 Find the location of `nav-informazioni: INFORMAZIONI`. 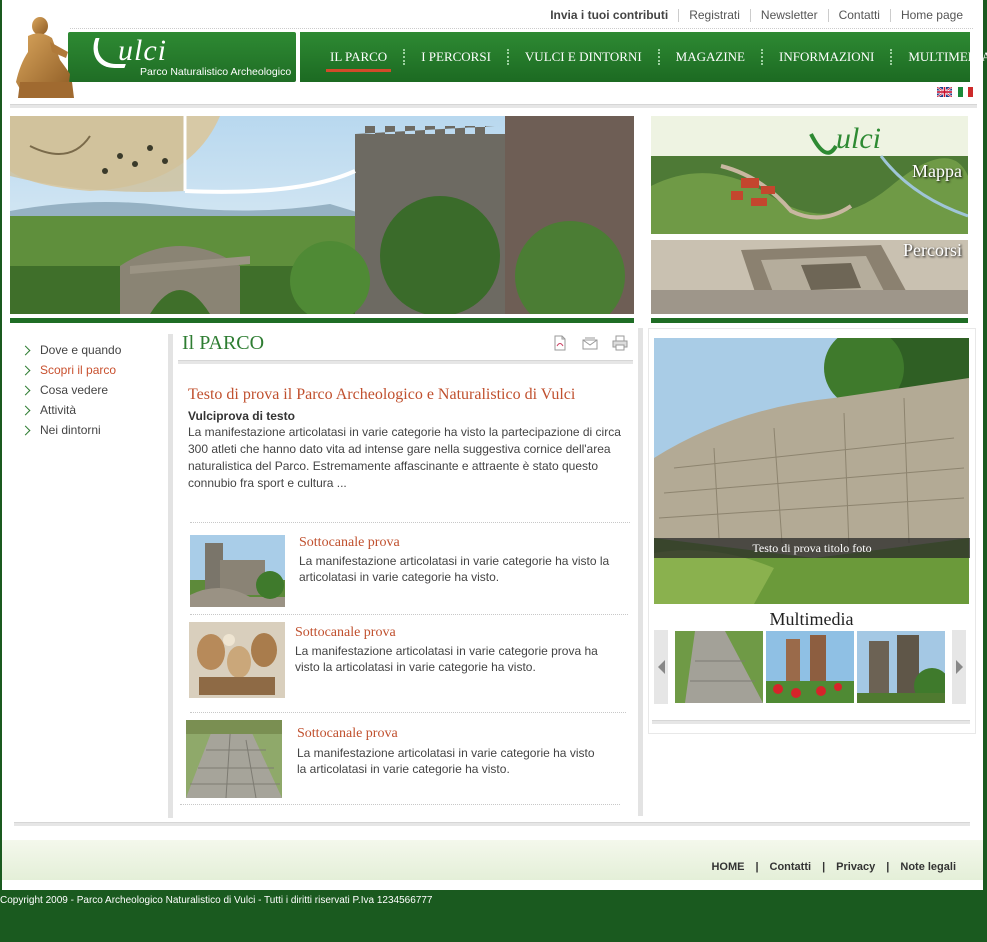

nav-informazioni: INFORMAZIONI is located at coordinates (826, 57).